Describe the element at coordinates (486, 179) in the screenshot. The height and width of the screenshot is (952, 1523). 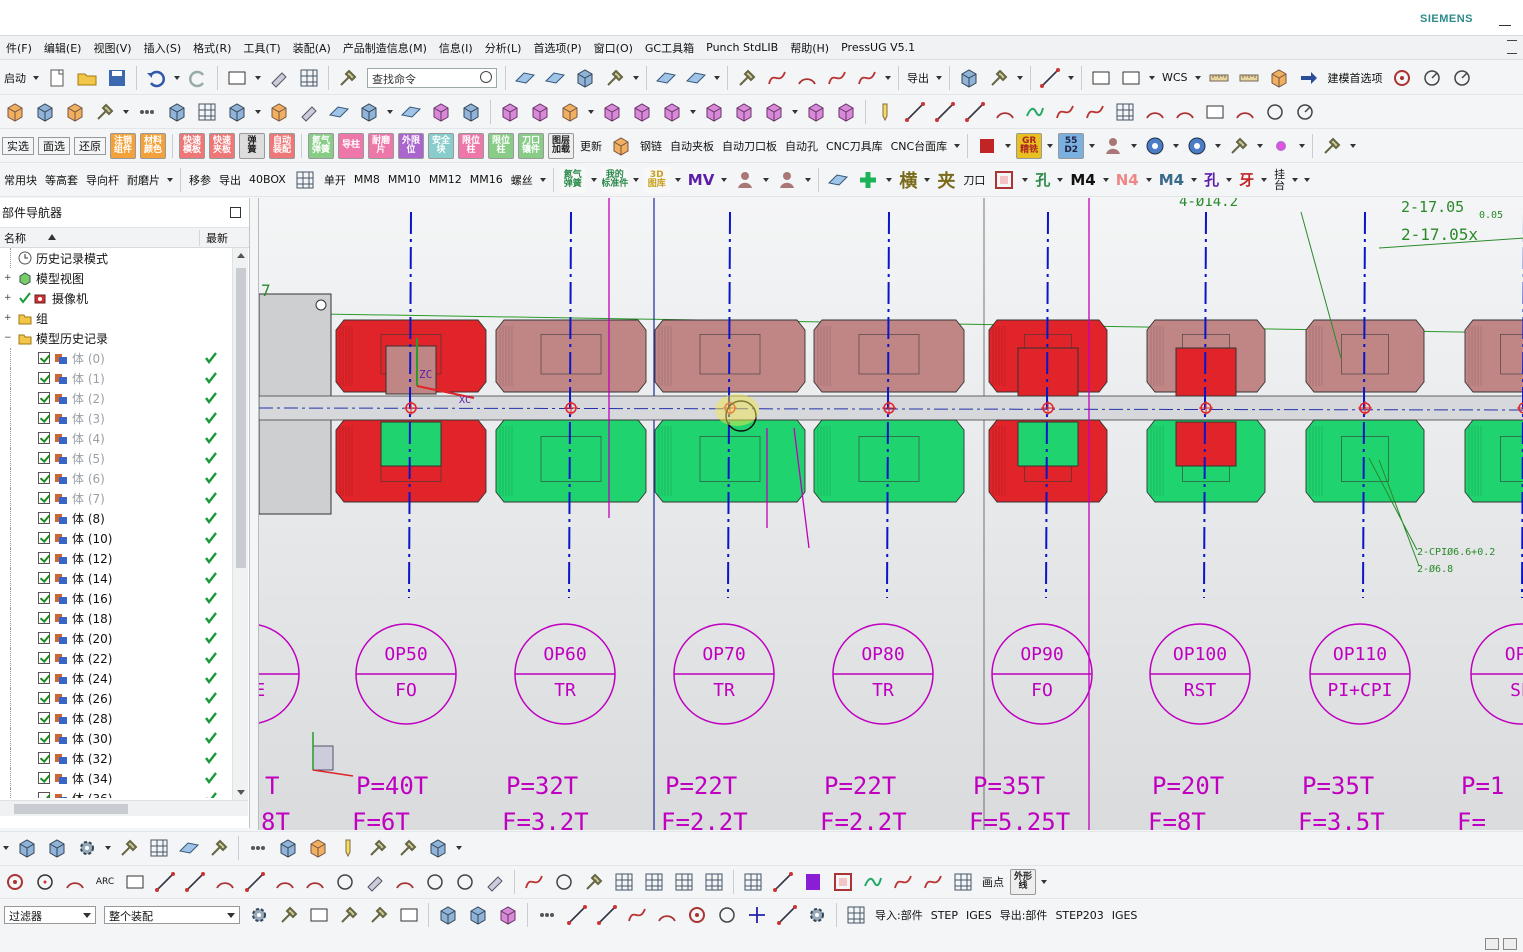
I see `screw-size-button: MM16` at that location.